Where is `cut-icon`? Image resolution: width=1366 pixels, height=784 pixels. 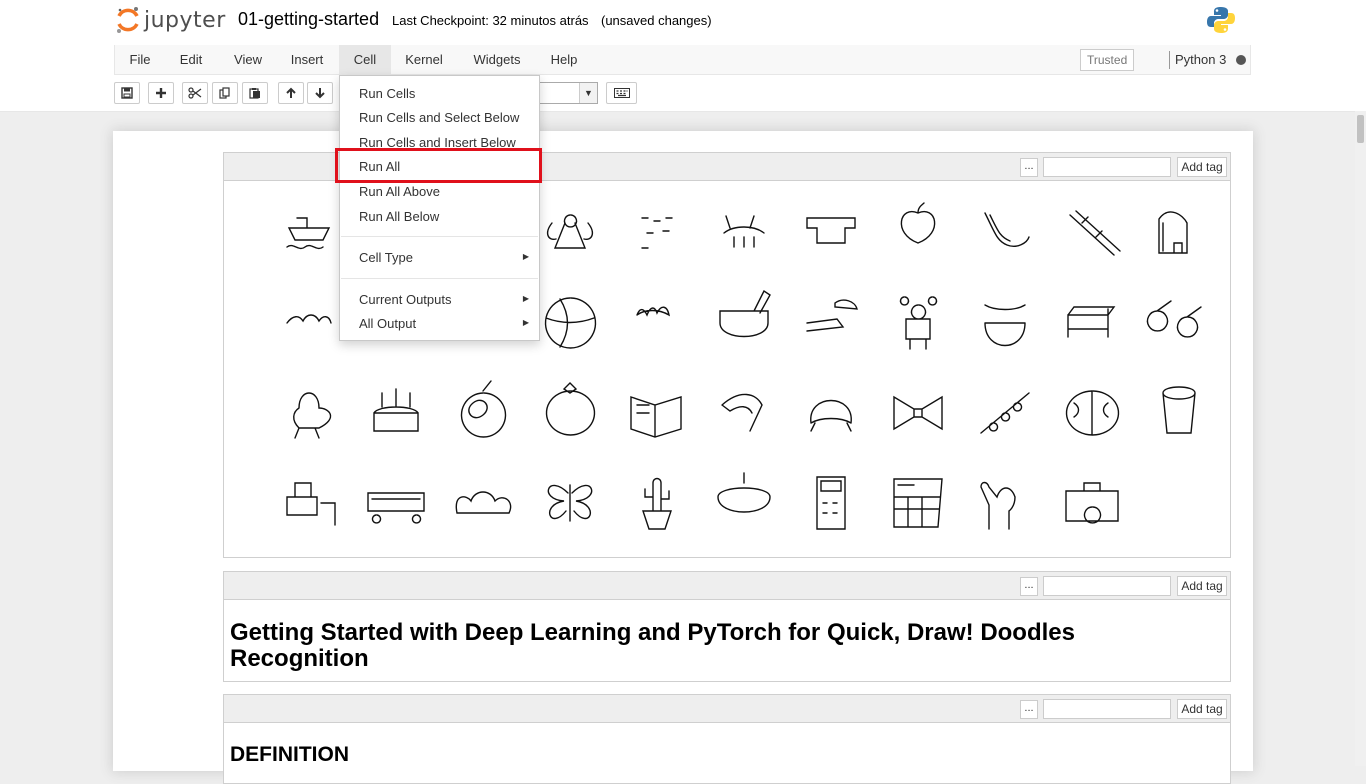 cut-icon is located at coordinates (195, 93).